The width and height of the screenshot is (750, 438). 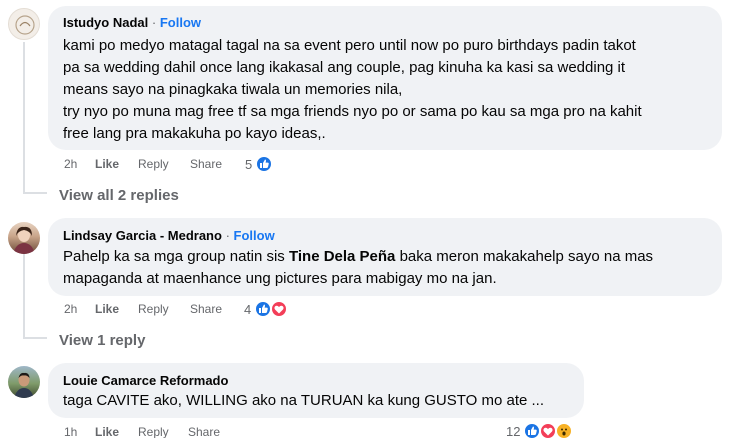 I want to click on love-icon, so click(x=279, y=309).